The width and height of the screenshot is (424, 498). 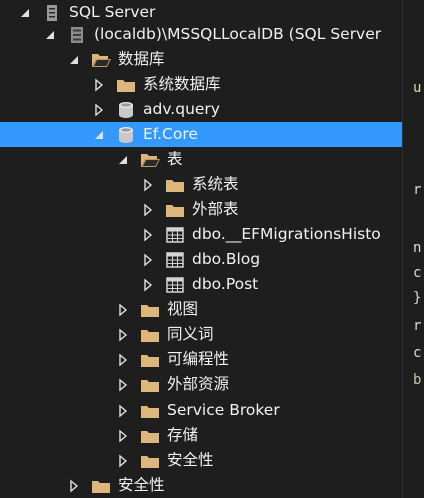 I want to click on server-icon, so click(x=52, y=13).